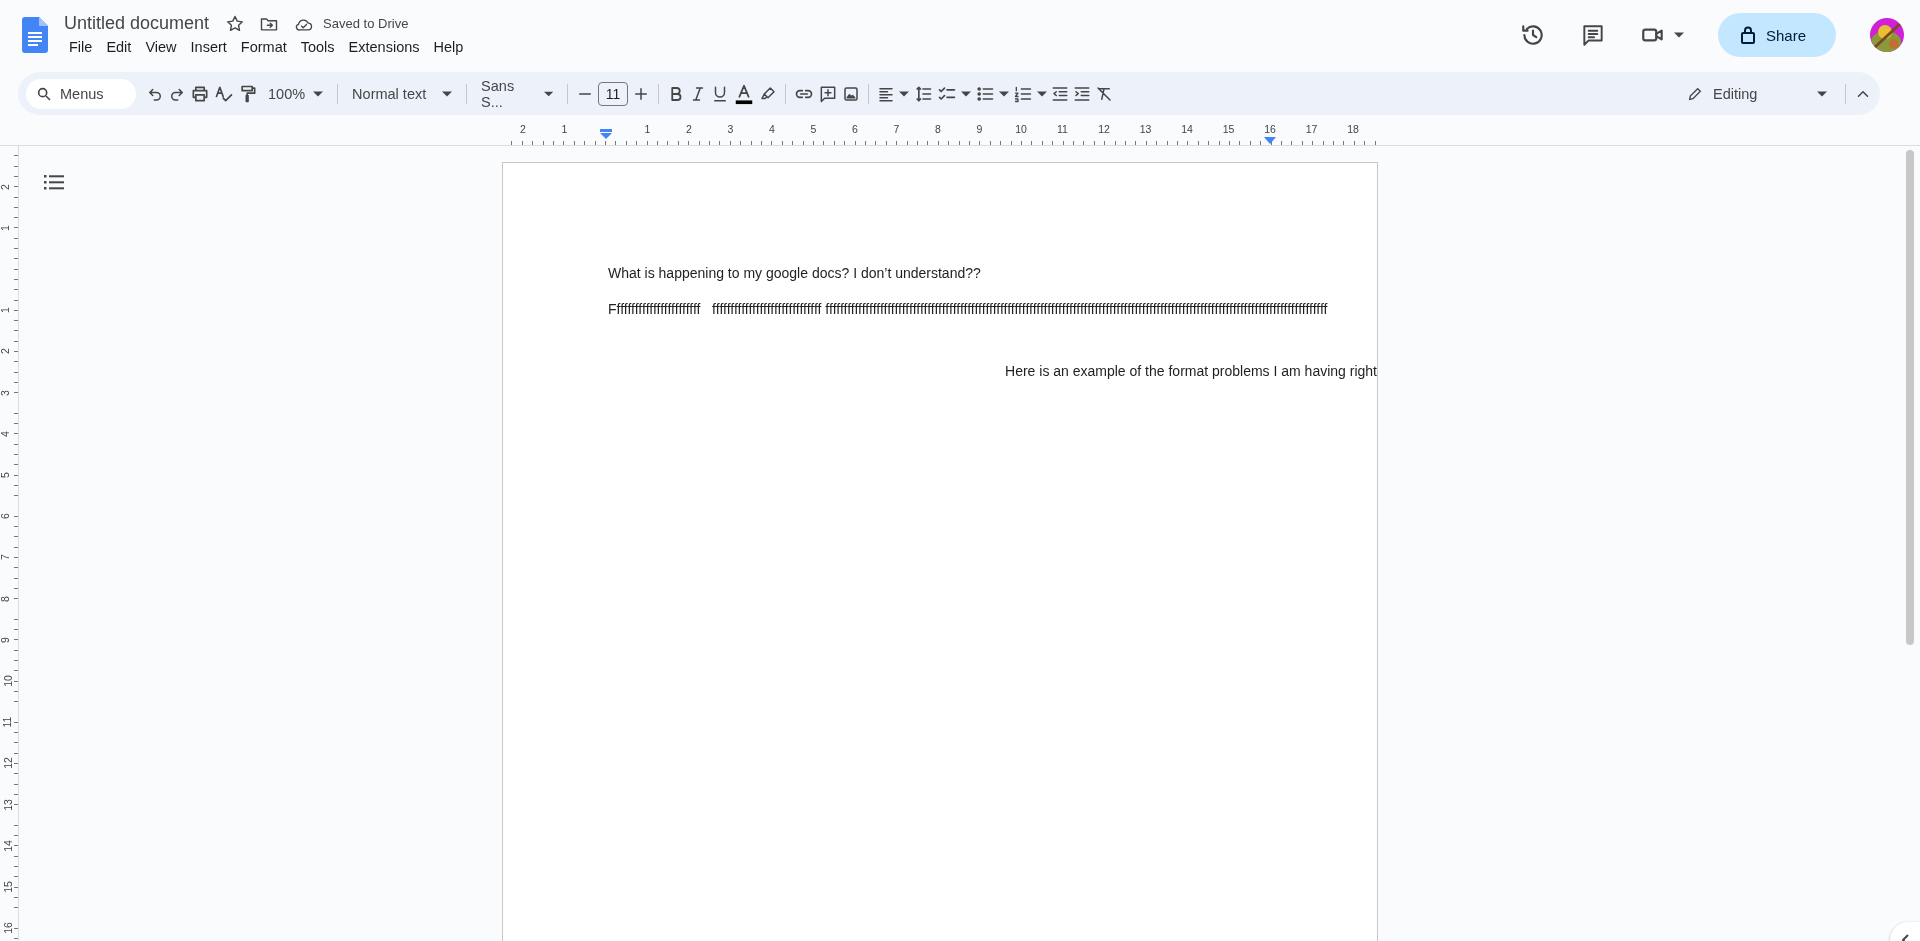 The width and height of the screenshot is (1920, 941). I want to click on decrease-indent-icon, so click(1060, 93).